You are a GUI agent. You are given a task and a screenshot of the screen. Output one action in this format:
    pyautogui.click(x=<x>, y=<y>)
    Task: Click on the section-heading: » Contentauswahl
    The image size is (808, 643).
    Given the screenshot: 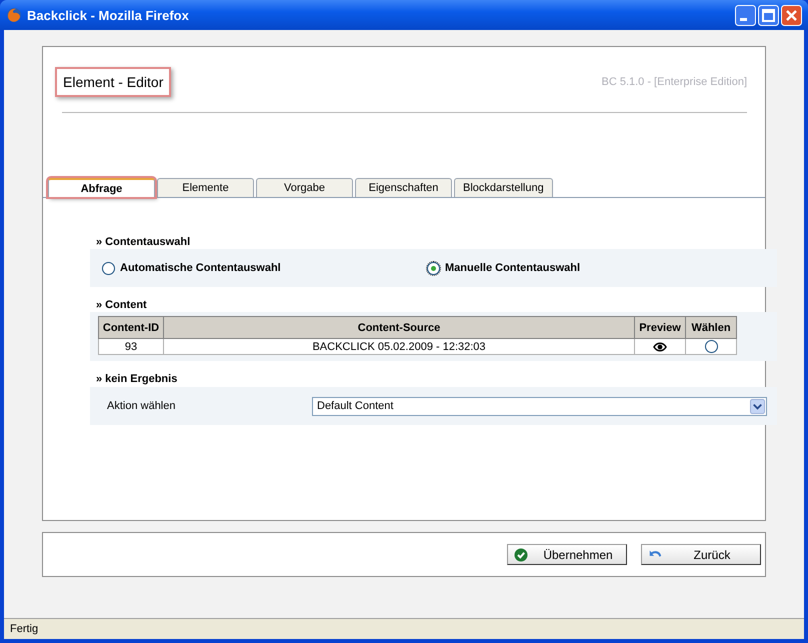 What is the action you would take?
    pyautogui.click(x=143, y=242)
    